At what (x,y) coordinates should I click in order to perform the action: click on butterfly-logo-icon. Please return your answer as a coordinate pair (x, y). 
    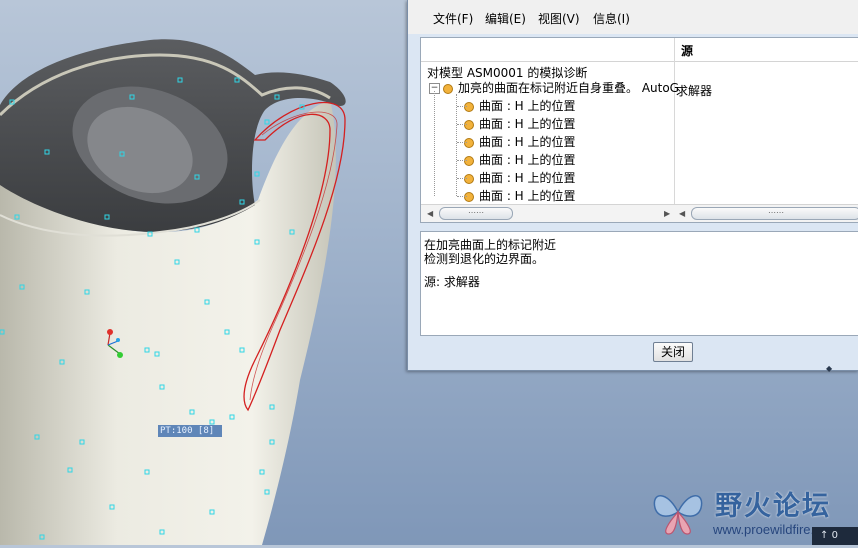
    Looking at the image, I should click on (678, 515).